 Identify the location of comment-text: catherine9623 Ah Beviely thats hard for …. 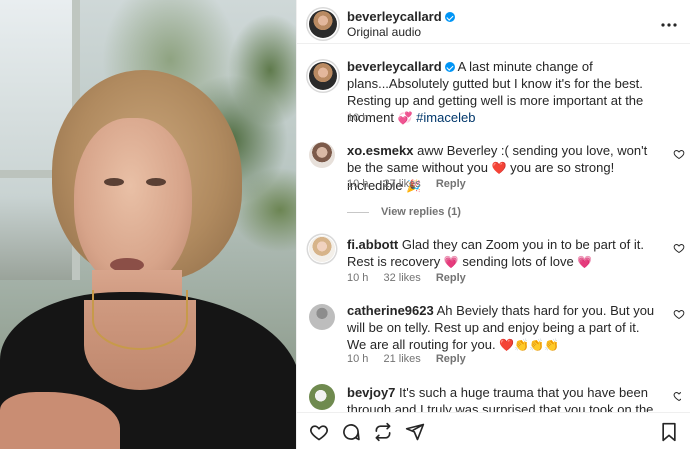
(502, 328).